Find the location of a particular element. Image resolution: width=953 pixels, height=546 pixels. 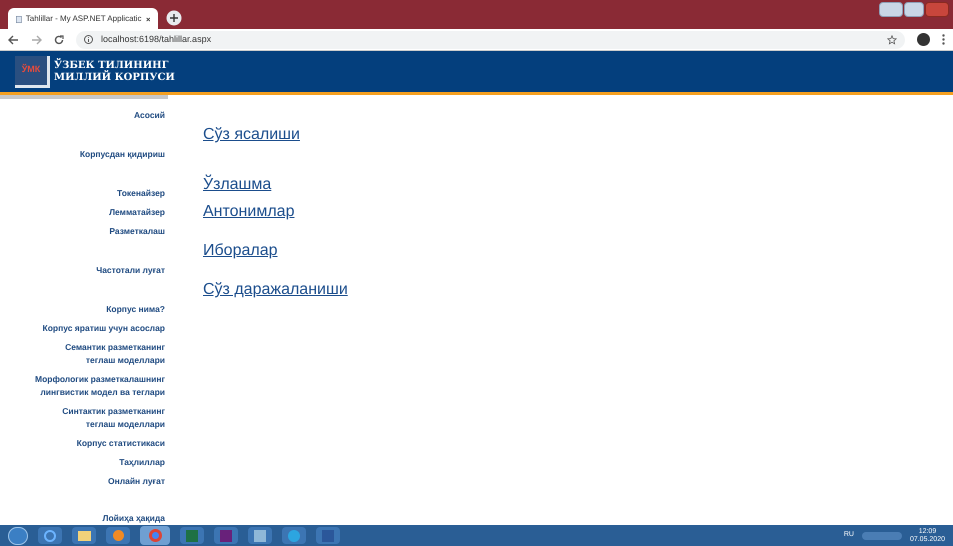

tab-title: Tahlillar - My ASP.NET Applicatic is located at coordinates (84, 19).